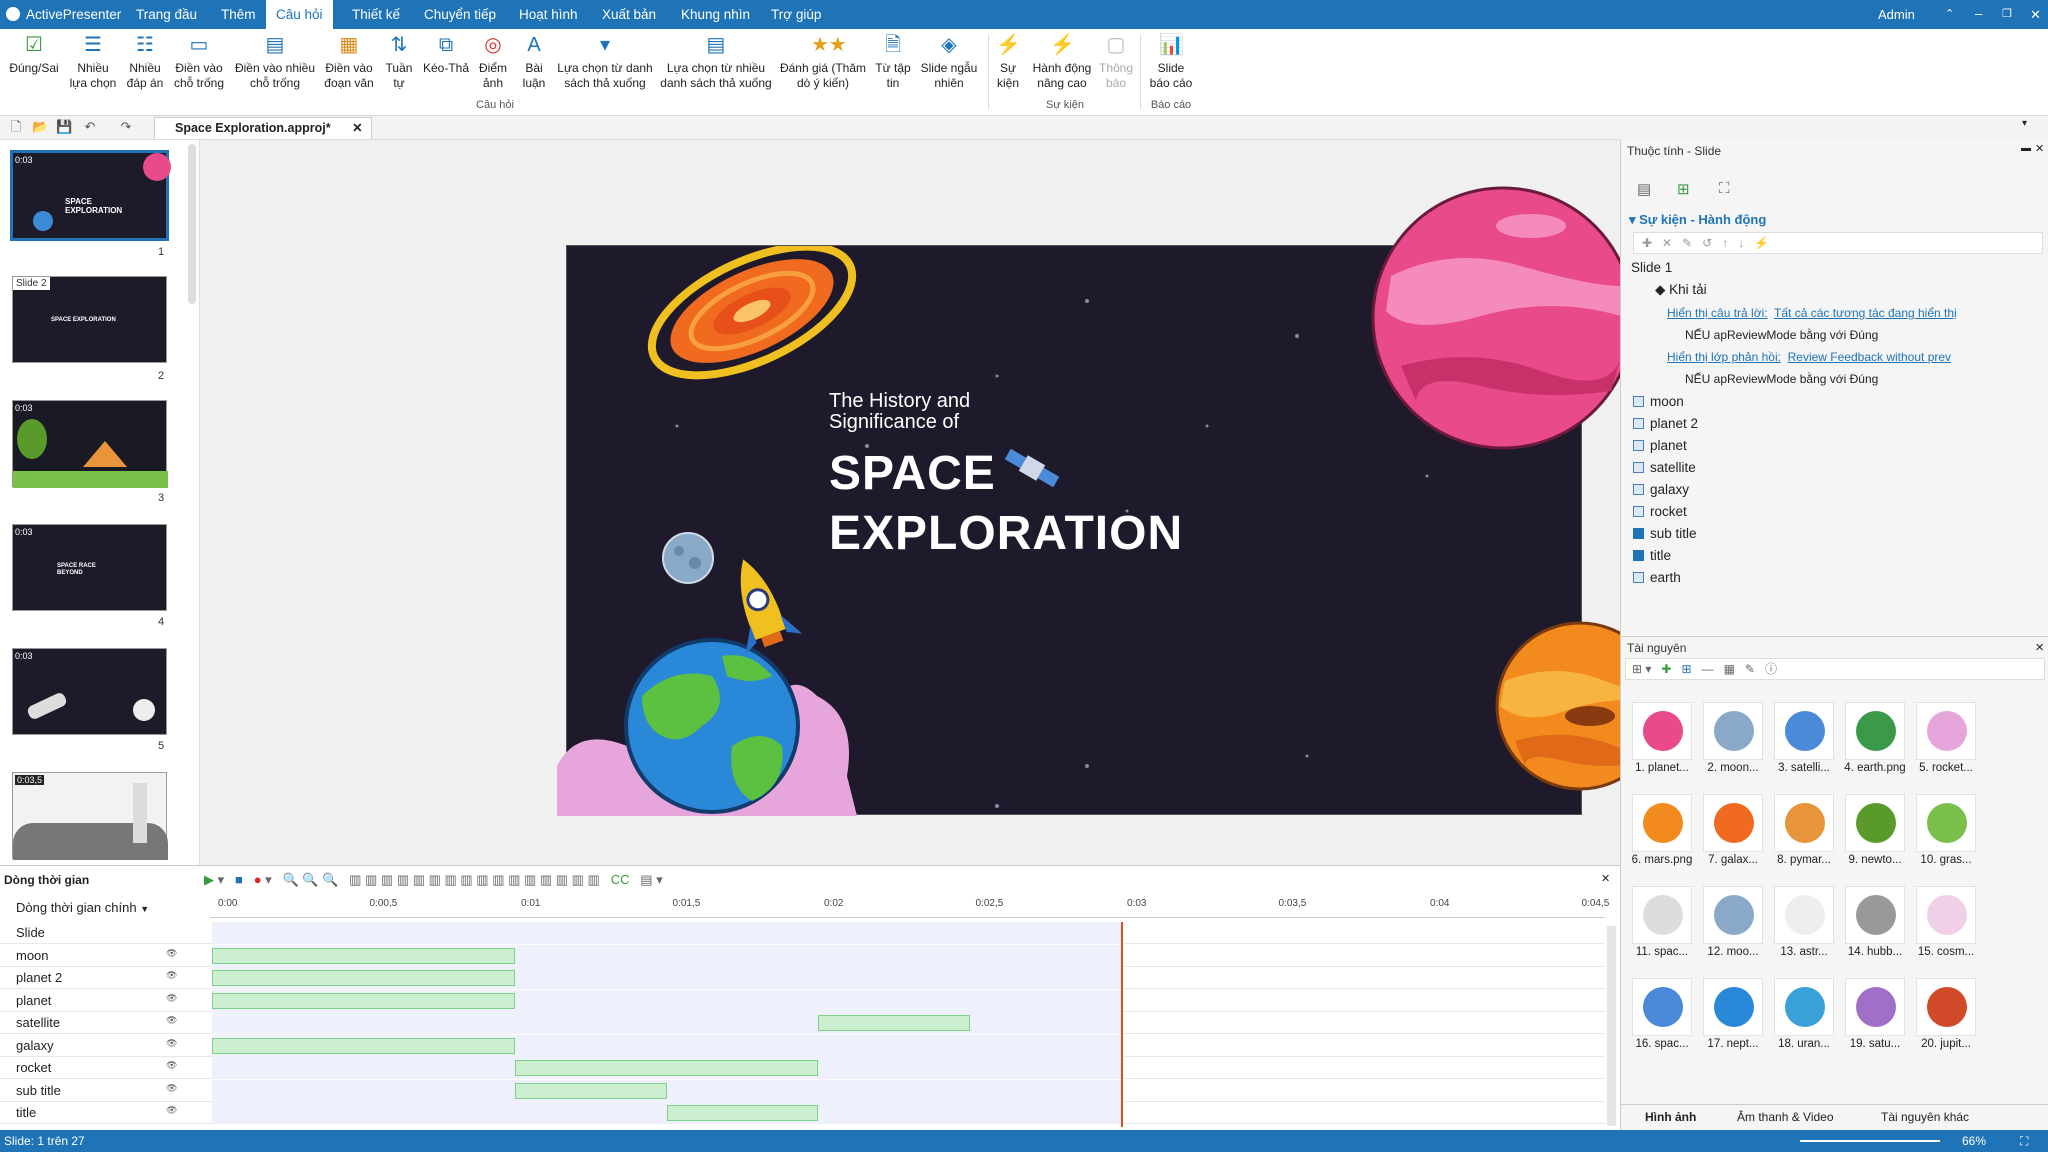 Image resolution: width=2048 pixels, height=1152 pixels. Describe the element at coordinates (1949, 14) in the screenshot. I see `collapse-ribbon-icon: ⌃` at that location.